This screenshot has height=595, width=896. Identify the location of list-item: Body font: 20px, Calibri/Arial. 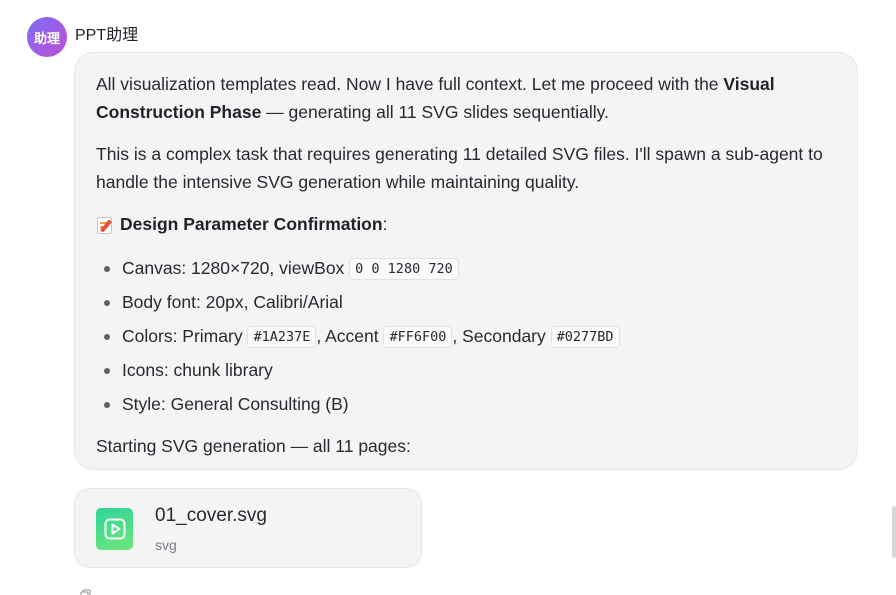
(466, 303).